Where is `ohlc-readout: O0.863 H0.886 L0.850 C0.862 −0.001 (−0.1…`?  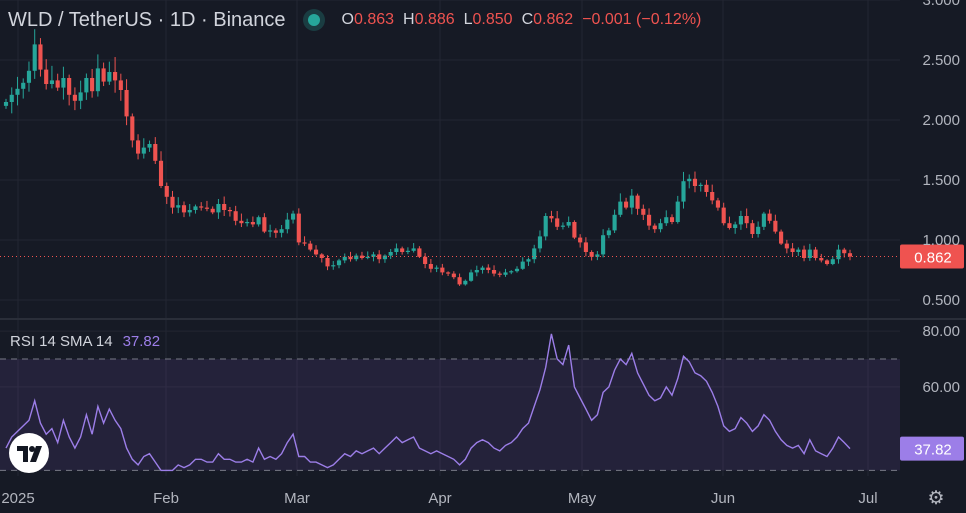
ohlc-readout: O0.863 H0.886 L0.850 C0.862 −0.001 (−0.1… is located at coordinates (522, 20).